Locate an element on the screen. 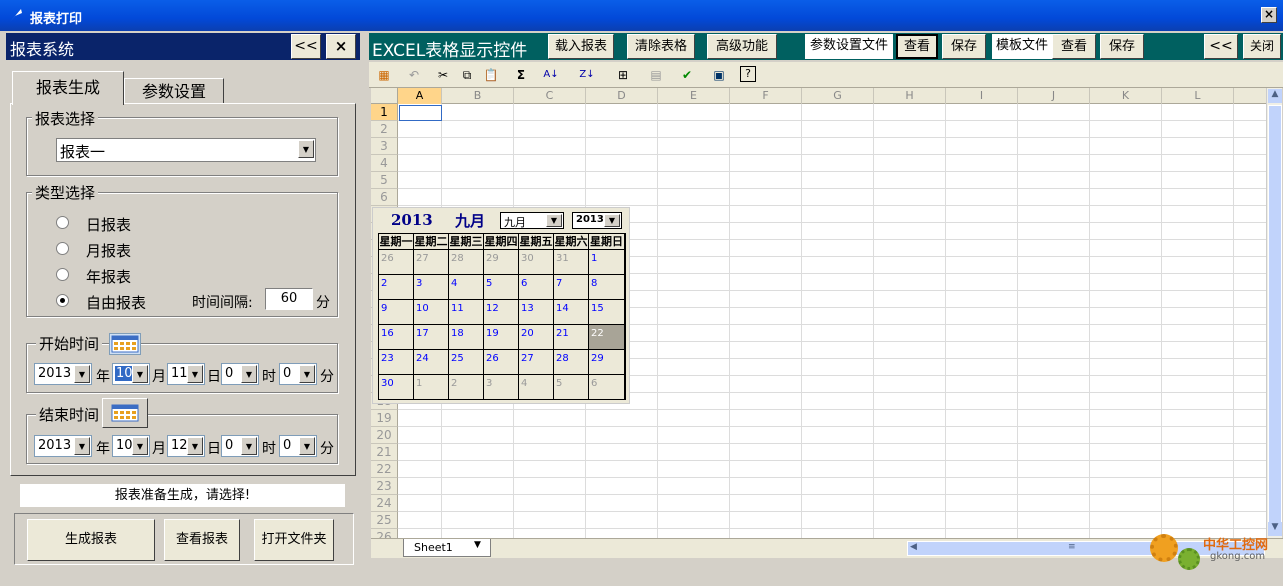 The width and height of the screenshot is (1283, 586). col-header-H: H is located at coordinates (910, 96).